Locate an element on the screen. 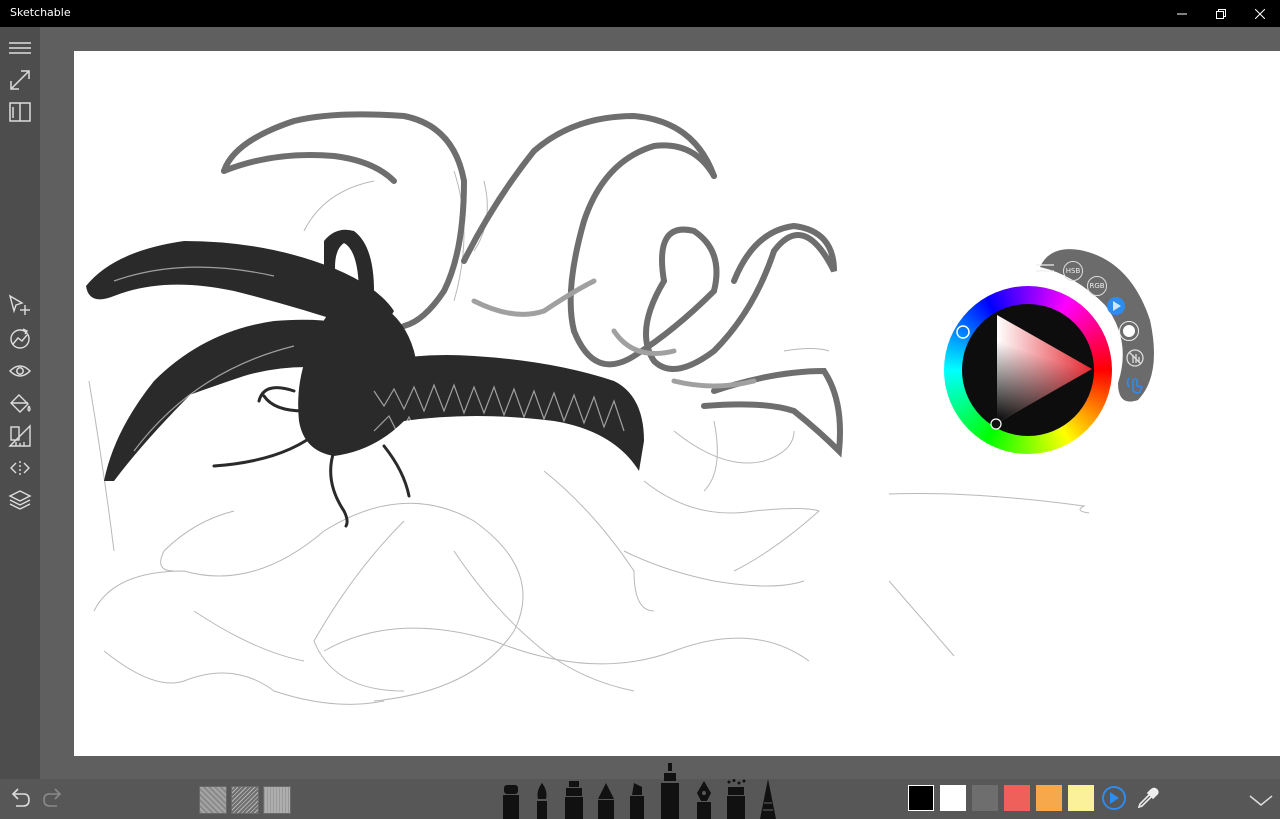 The image size is (1280, 819). color-swatch-orange is located at coordinates (1049, 798).